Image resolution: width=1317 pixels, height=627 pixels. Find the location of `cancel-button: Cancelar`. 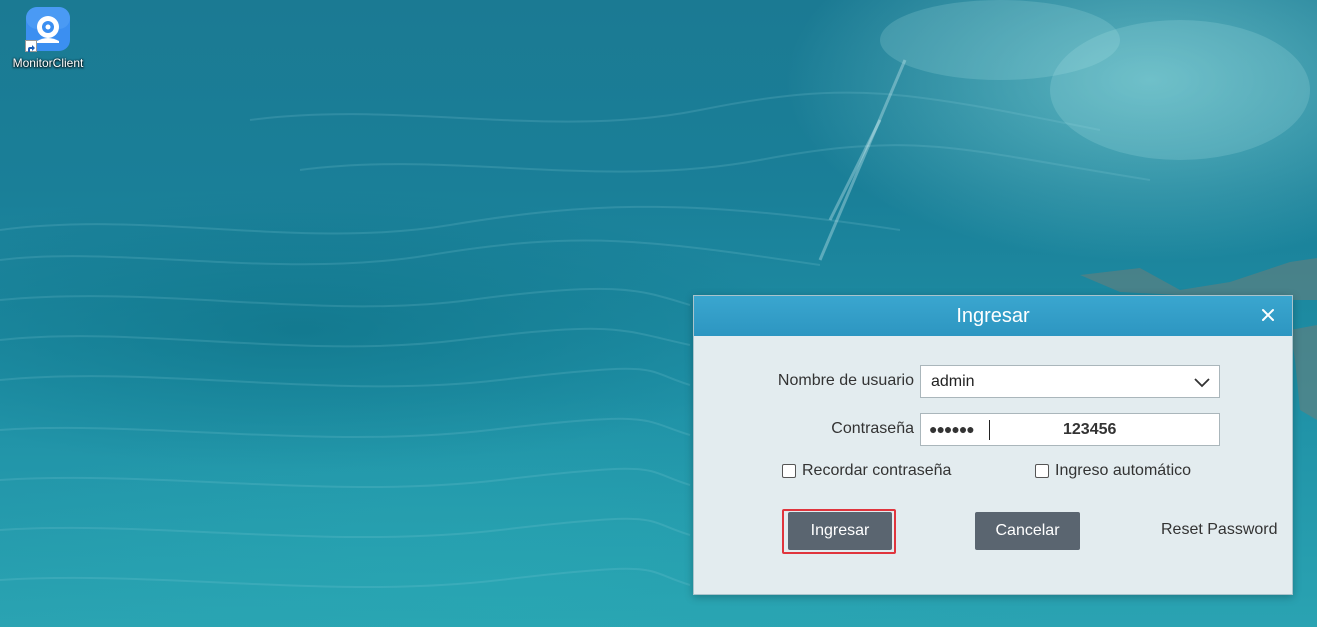

cancel-button: Cancelar is located at coordinates (1027, 531).